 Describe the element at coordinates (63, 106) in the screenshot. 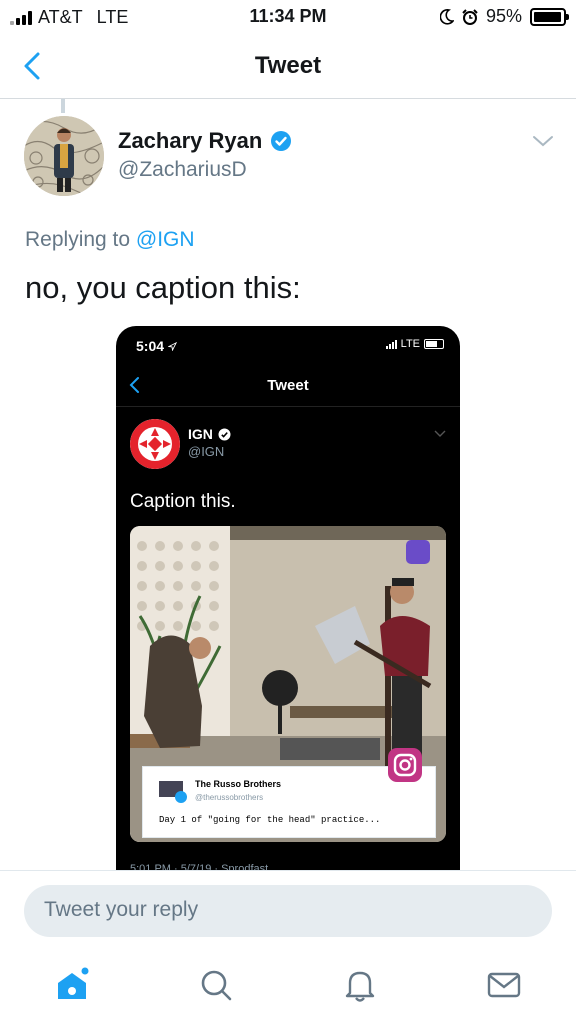

I see `thread-line` at that location.